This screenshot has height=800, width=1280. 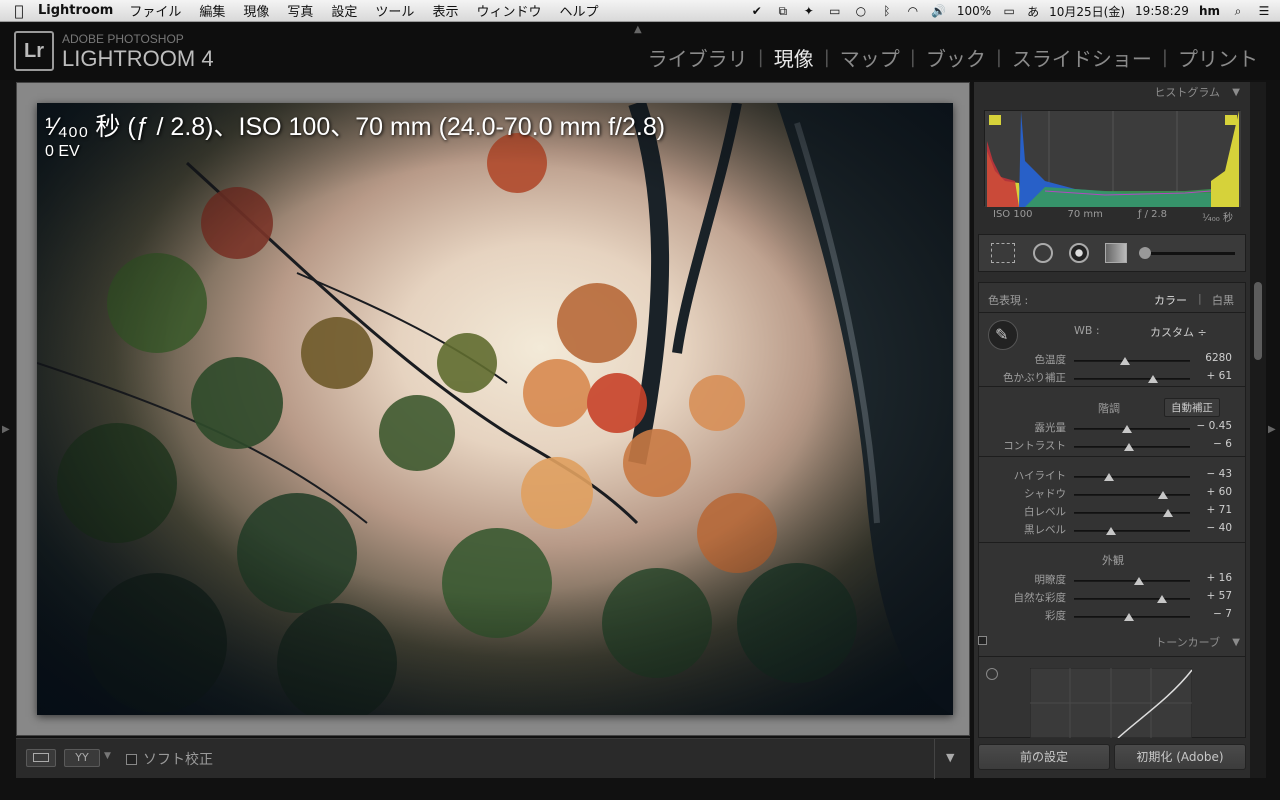 What do you see at coordinates (445, 10) in the screenshot?
I see `menu-view: 表示` at bounding box center [445, 10].